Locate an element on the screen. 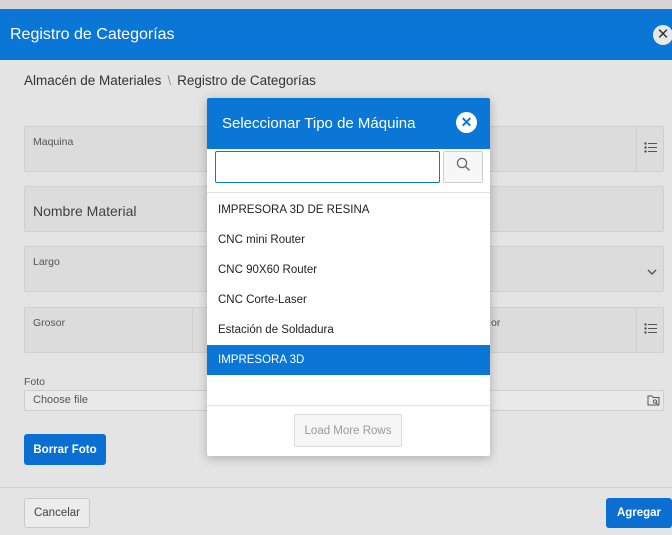 The width and height of the screenshot is (672, 535). secondary-field-label: or is located at coordinates (496, 323).